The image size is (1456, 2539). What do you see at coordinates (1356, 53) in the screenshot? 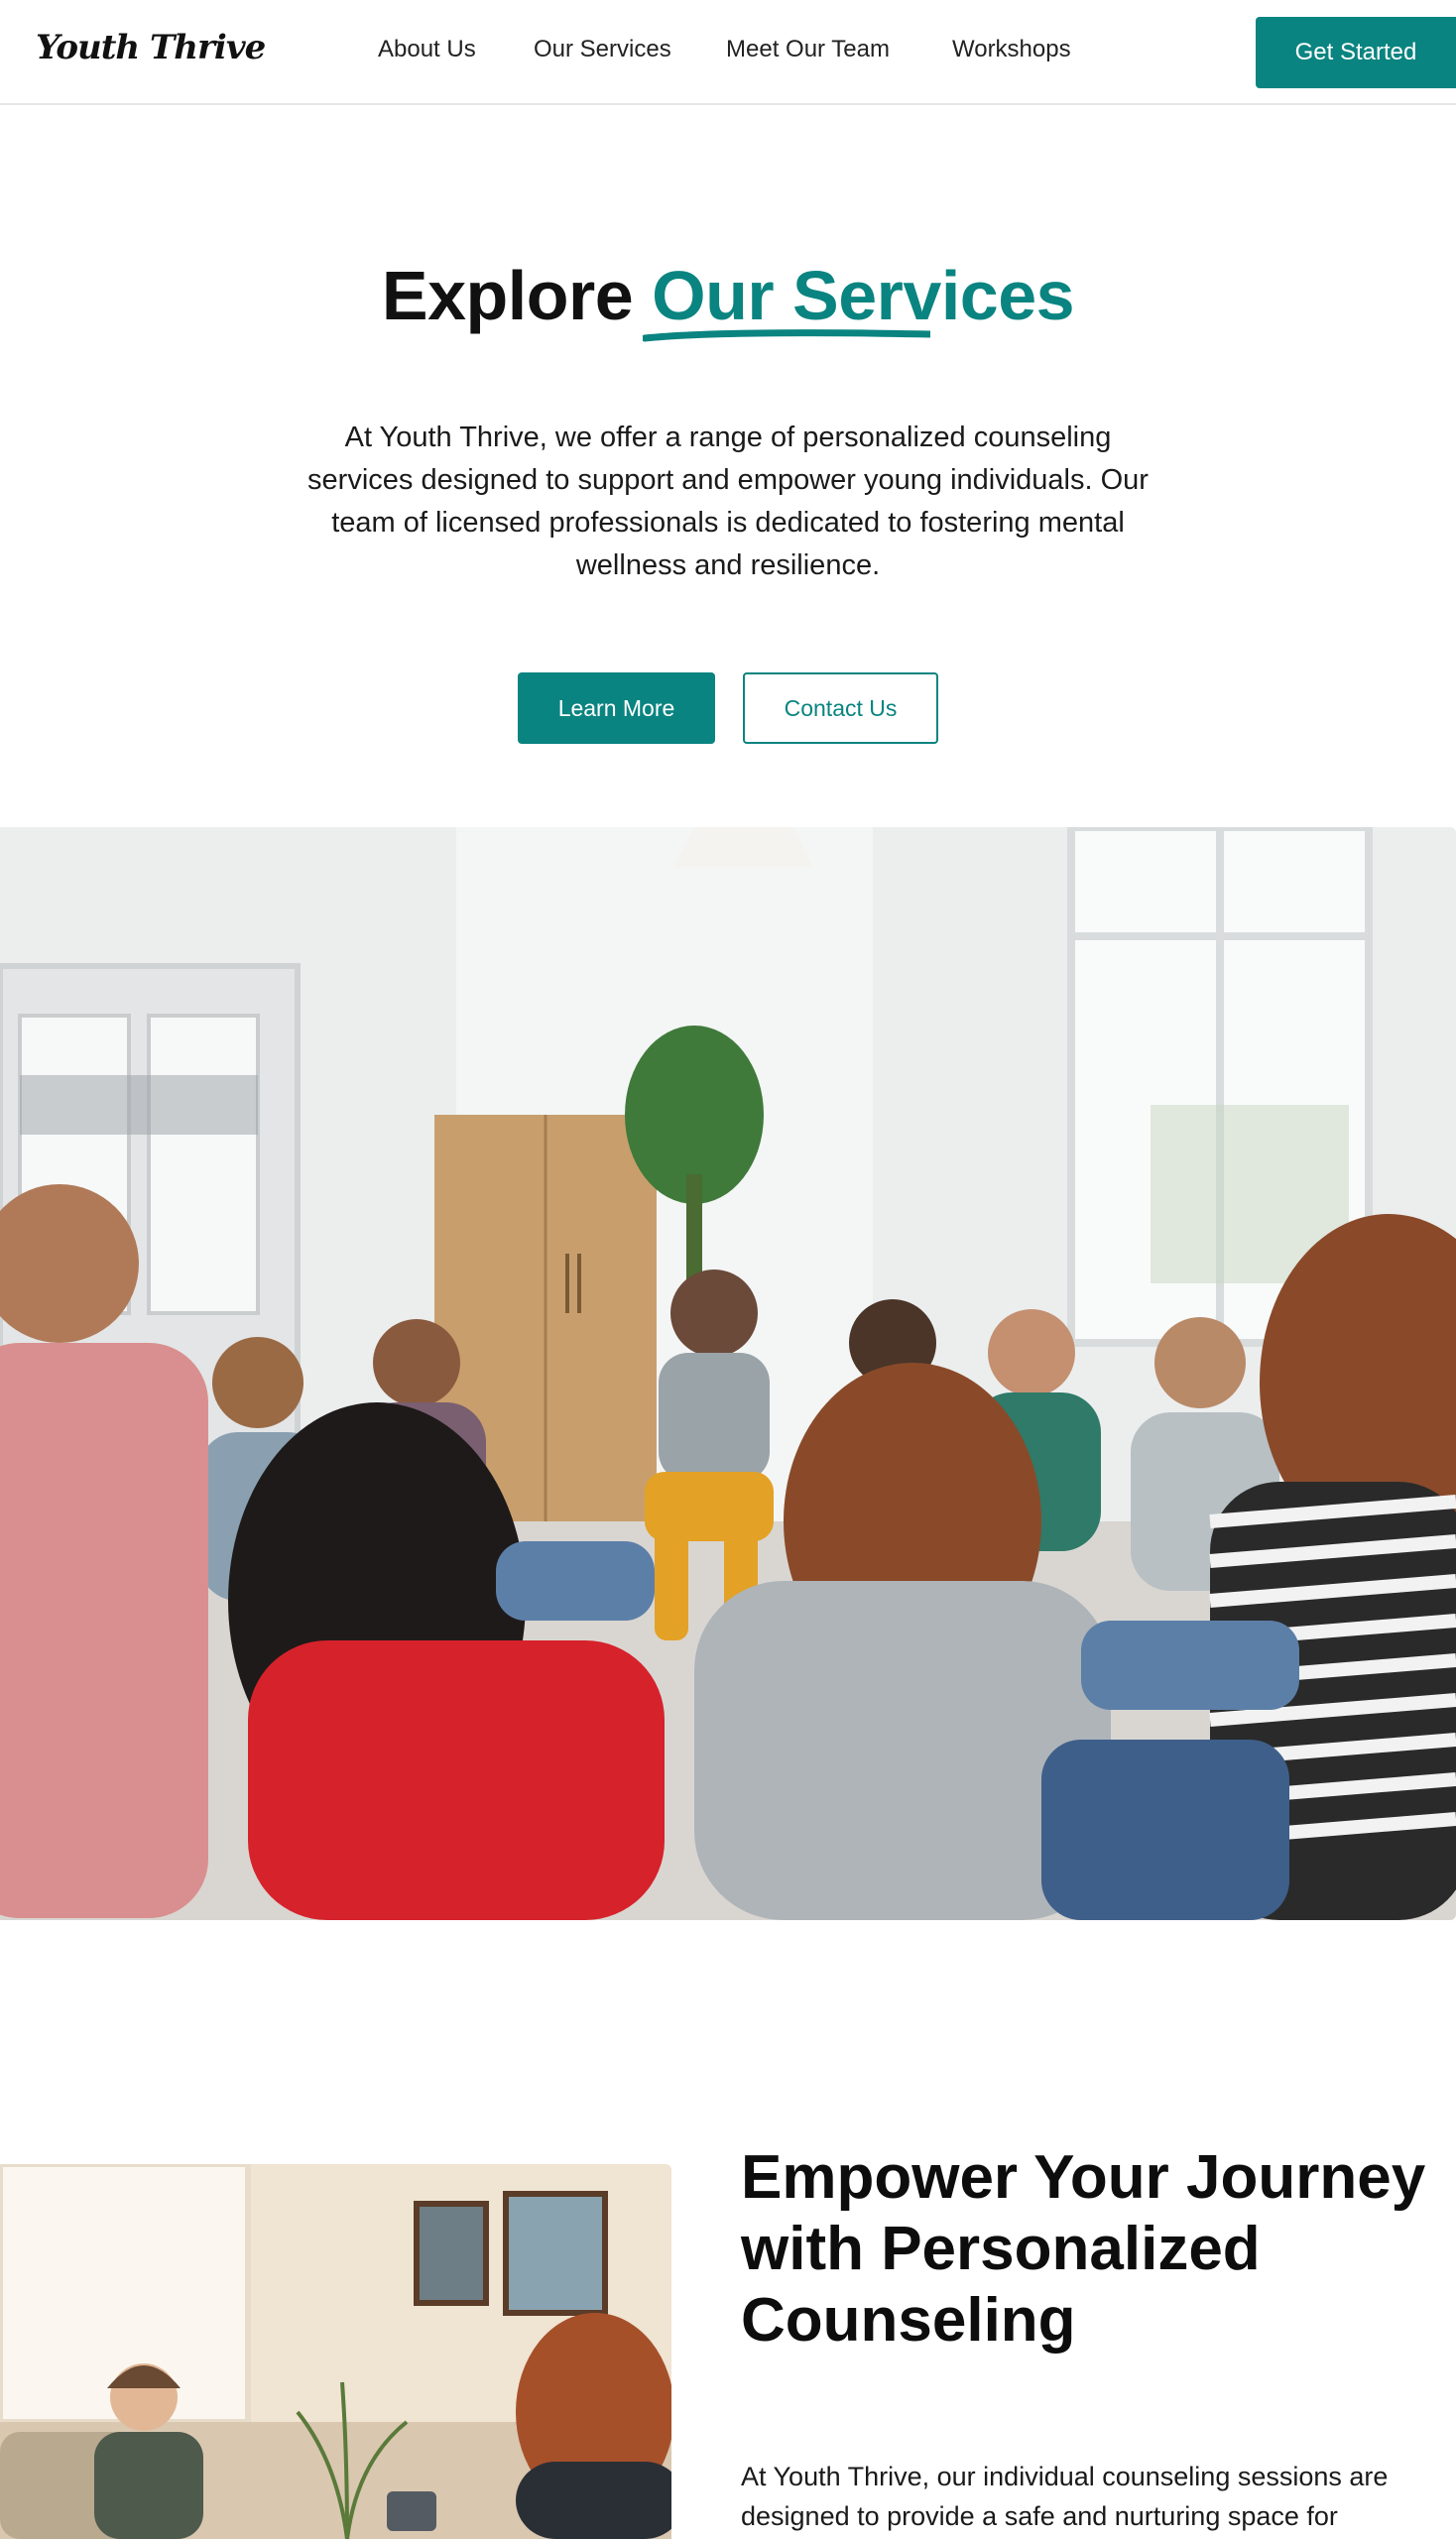
I see `get-started-button: Get Started` at bounding box center [1356, 53].